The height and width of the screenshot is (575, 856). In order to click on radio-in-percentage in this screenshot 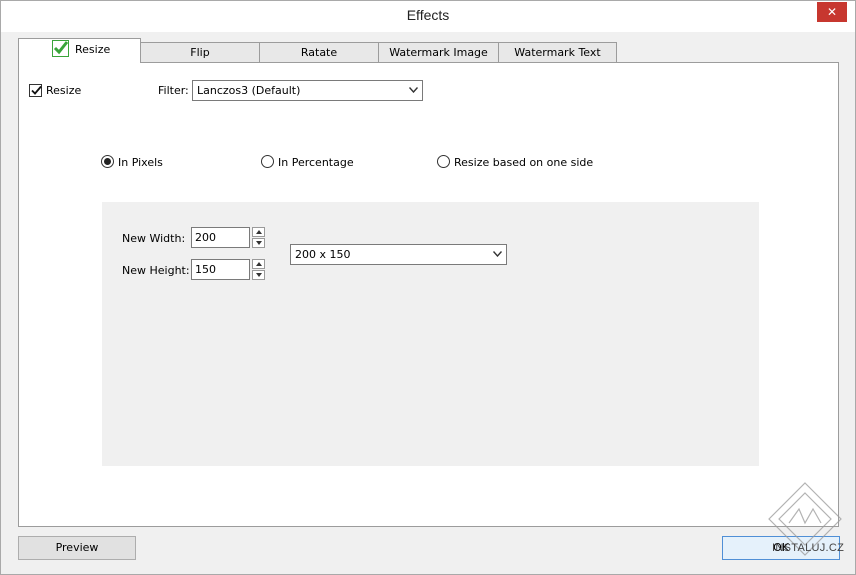, I will do `click(267, 161)`.